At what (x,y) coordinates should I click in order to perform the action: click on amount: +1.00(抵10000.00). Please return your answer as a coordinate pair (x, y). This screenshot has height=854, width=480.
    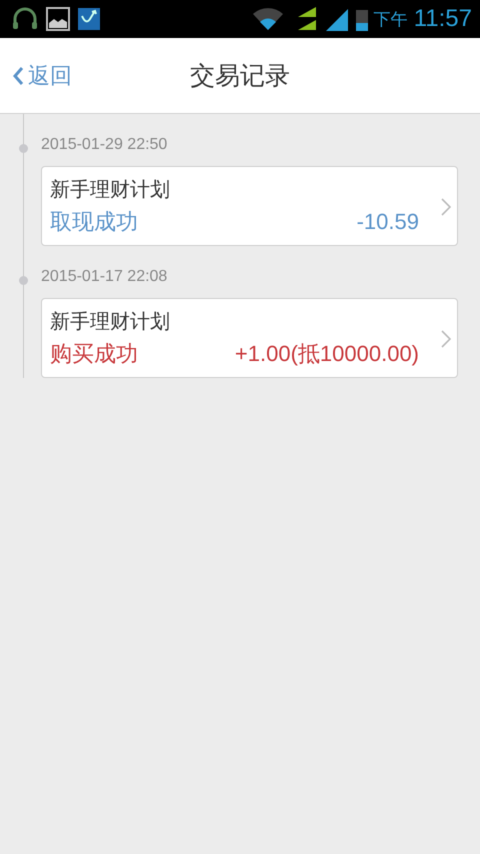
    Looking at the image, I should click on (326, 354).